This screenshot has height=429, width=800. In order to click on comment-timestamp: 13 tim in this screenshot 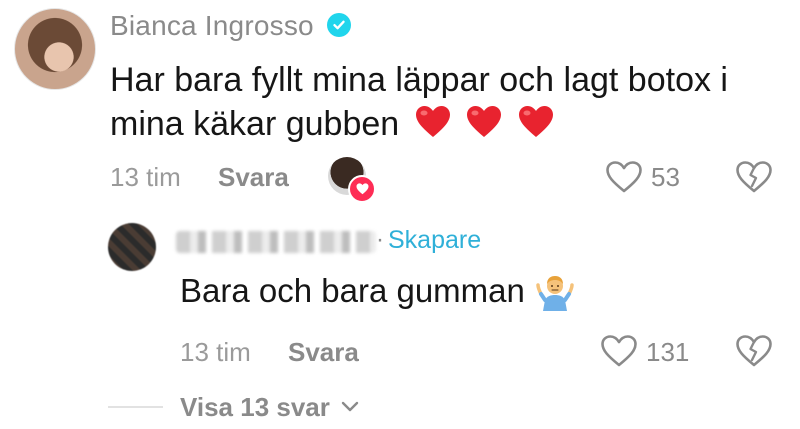, I will do `click(145, 177)`.